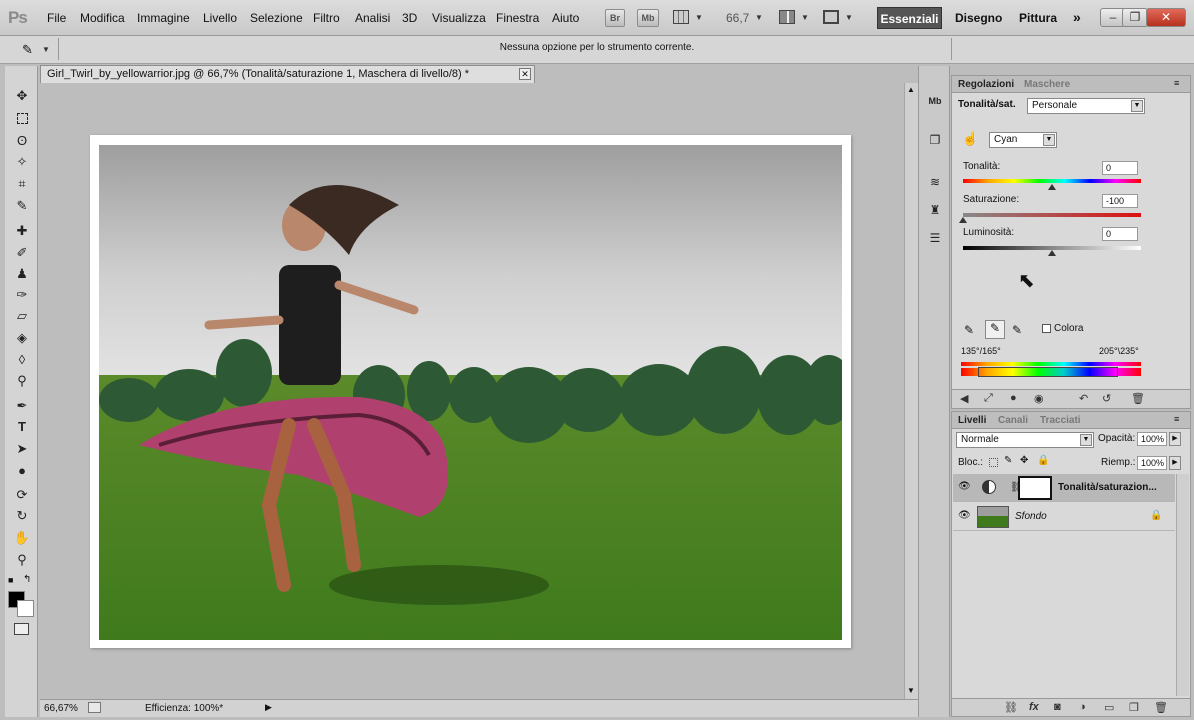 This screenshot has height=720, width=1194. I want to click on colorize-checkbox, so click(1046, 328).